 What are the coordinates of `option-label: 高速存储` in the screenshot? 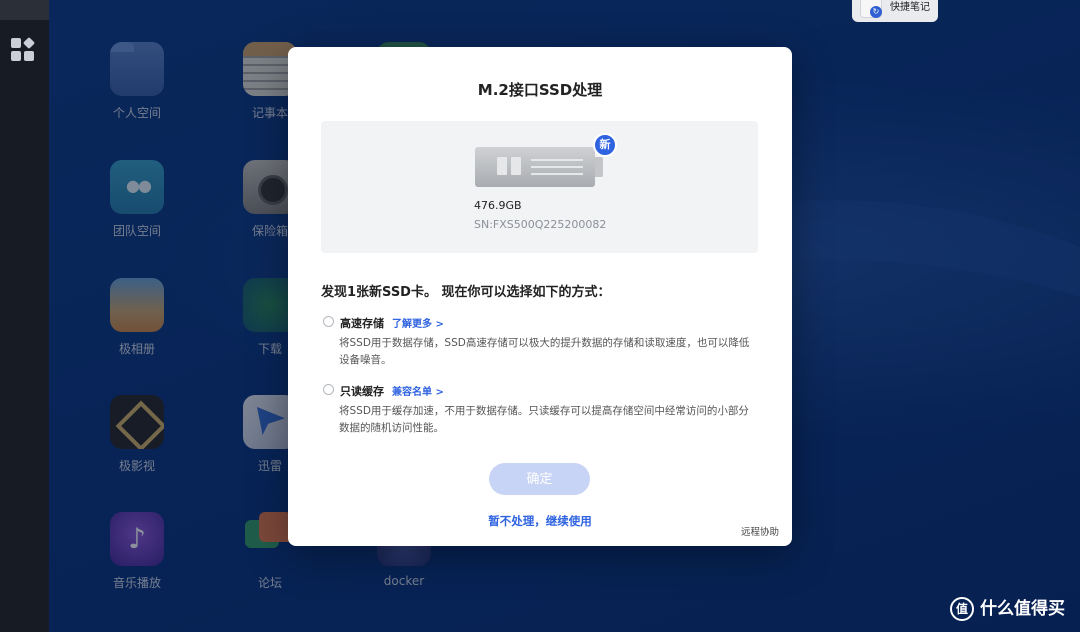 It's located at (362, 323).